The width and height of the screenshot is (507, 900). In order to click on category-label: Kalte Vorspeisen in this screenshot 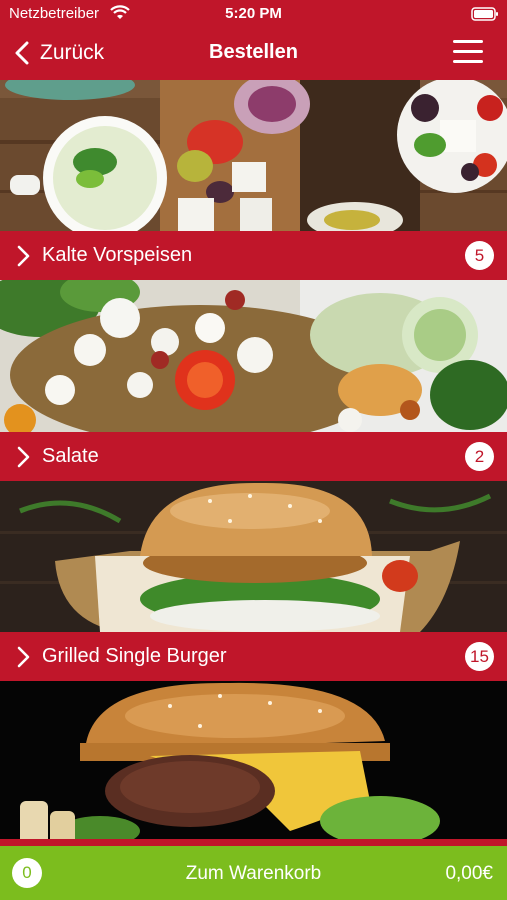, I will do `click(117, 255)`.